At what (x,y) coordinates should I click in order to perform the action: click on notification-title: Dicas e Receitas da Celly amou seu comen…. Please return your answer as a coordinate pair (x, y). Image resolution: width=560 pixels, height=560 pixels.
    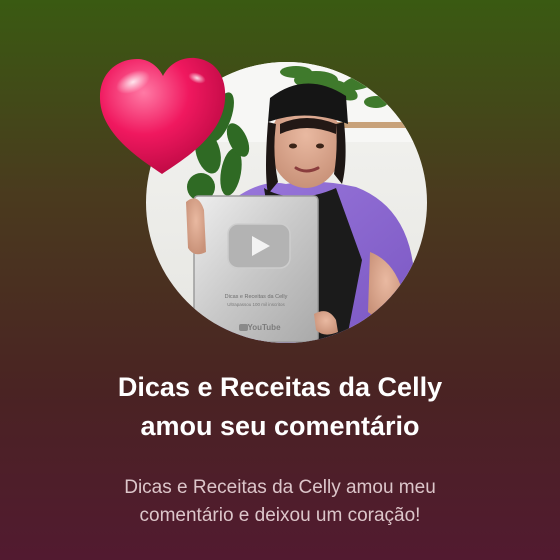
    Looking at the image, I should click on (280, 407).